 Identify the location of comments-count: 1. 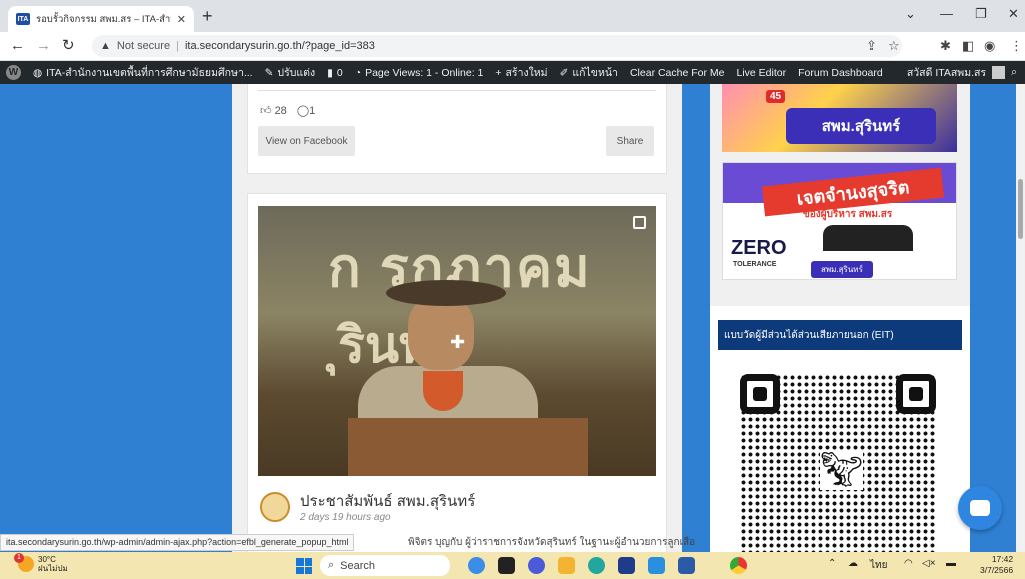
(312, 111).